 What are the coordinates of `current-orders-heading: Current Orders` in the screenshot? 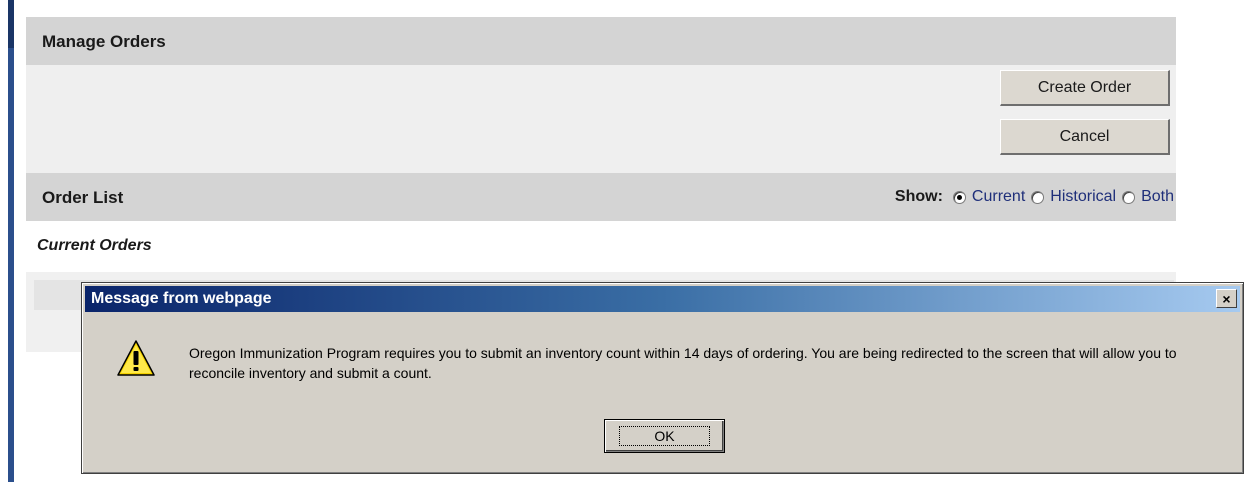 It's located at (601, 246).